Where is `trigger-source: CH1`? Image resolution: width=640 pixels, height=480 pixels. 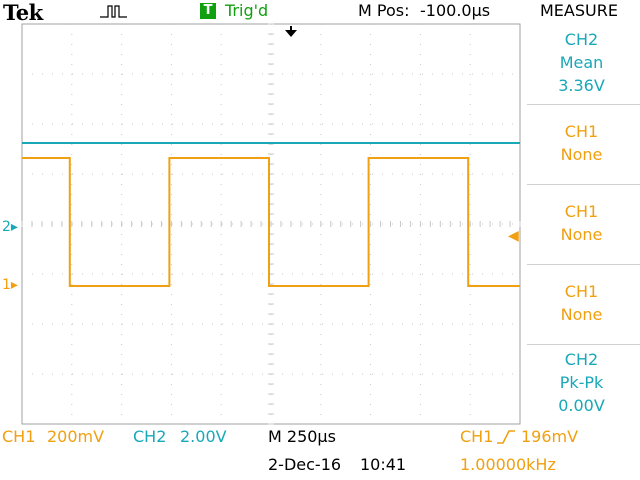
trigger-source: CH1 is located at coordinates (477, 436).